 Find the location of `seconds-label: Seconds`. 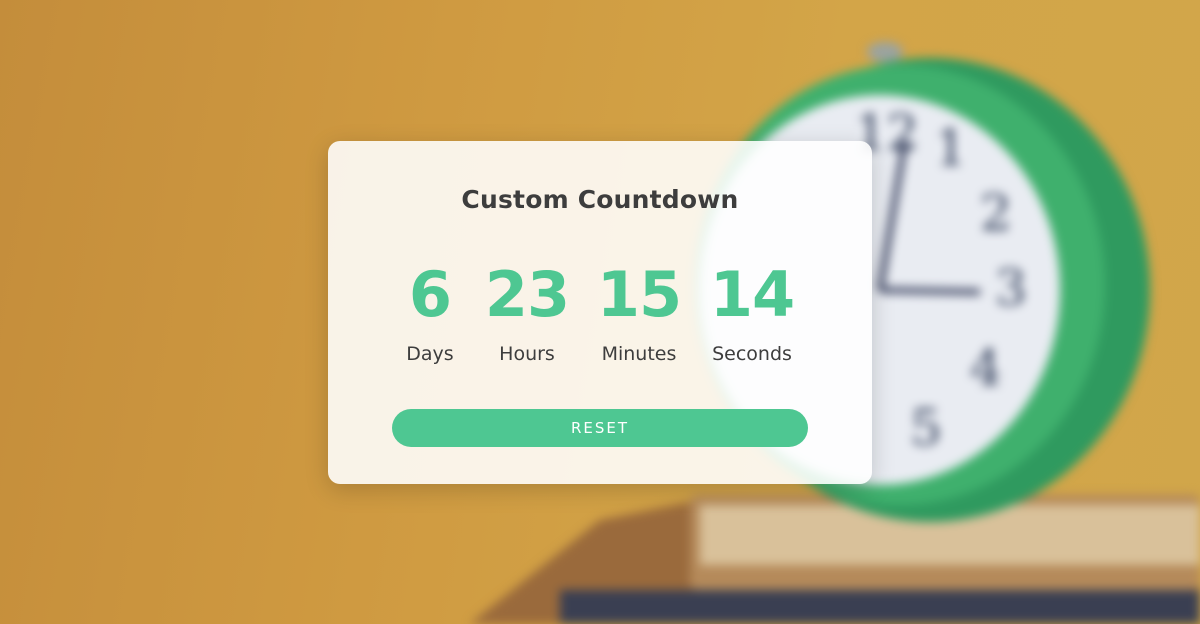

seconds-label: Seconds is located at coordinates (752, 354).